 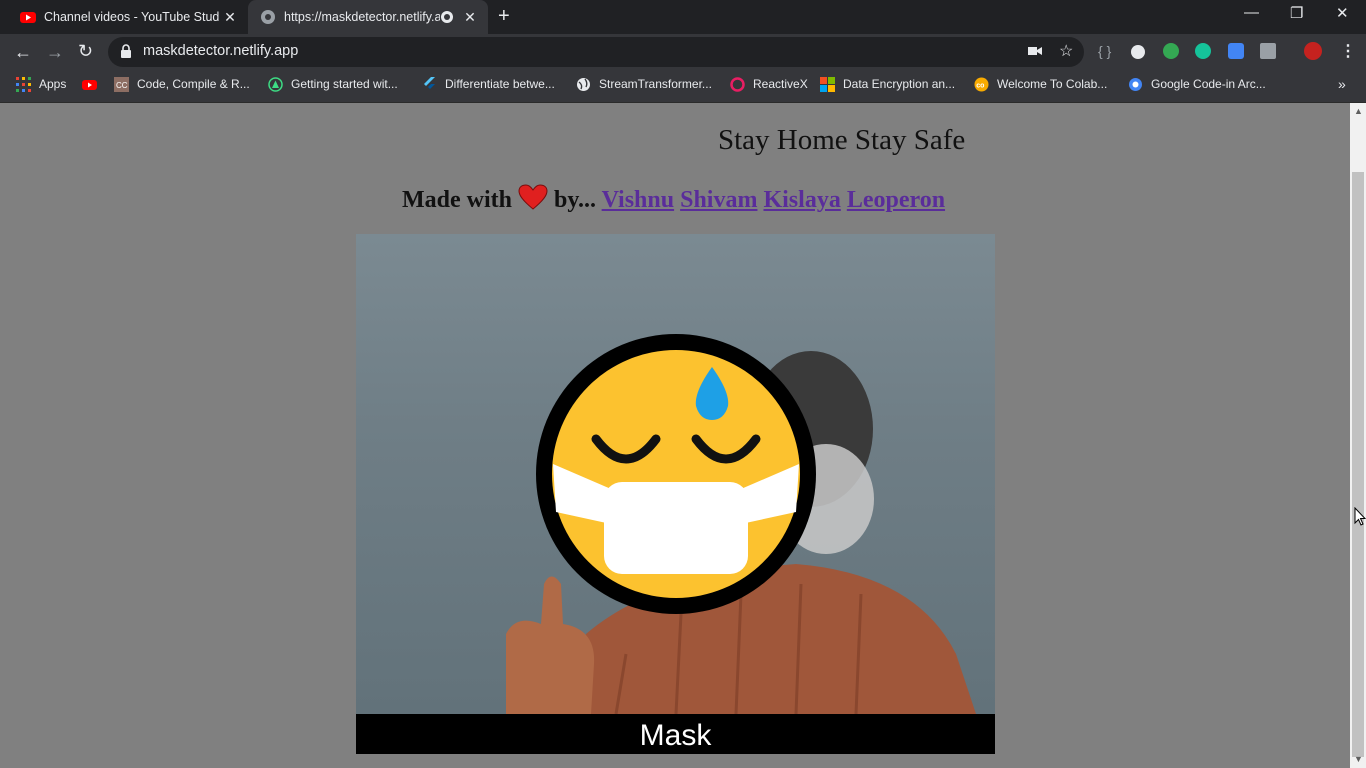 What do you see at coordinates (1171, 51) in the screenshot?
I see `extension-bplus-icon` at bounding box center [1171, 51].